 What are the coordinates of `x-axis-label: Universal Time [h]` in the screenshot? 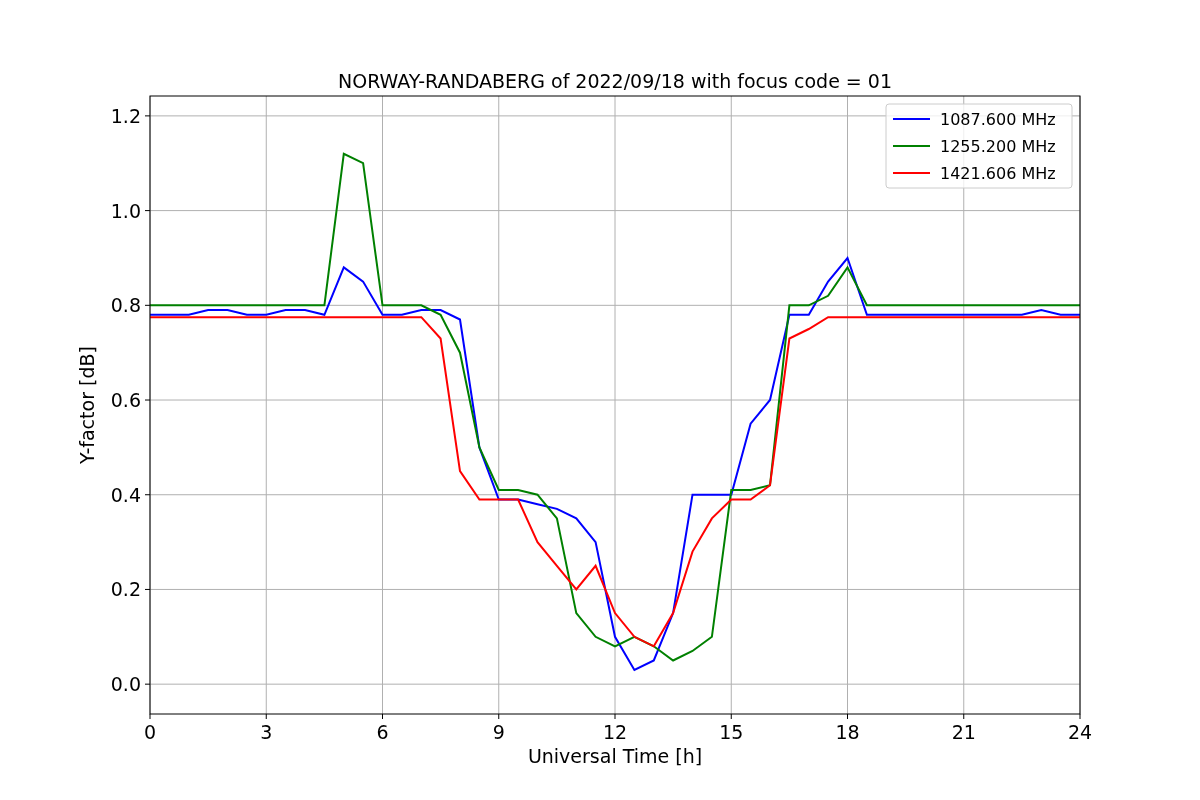 It's located at (615, 756).